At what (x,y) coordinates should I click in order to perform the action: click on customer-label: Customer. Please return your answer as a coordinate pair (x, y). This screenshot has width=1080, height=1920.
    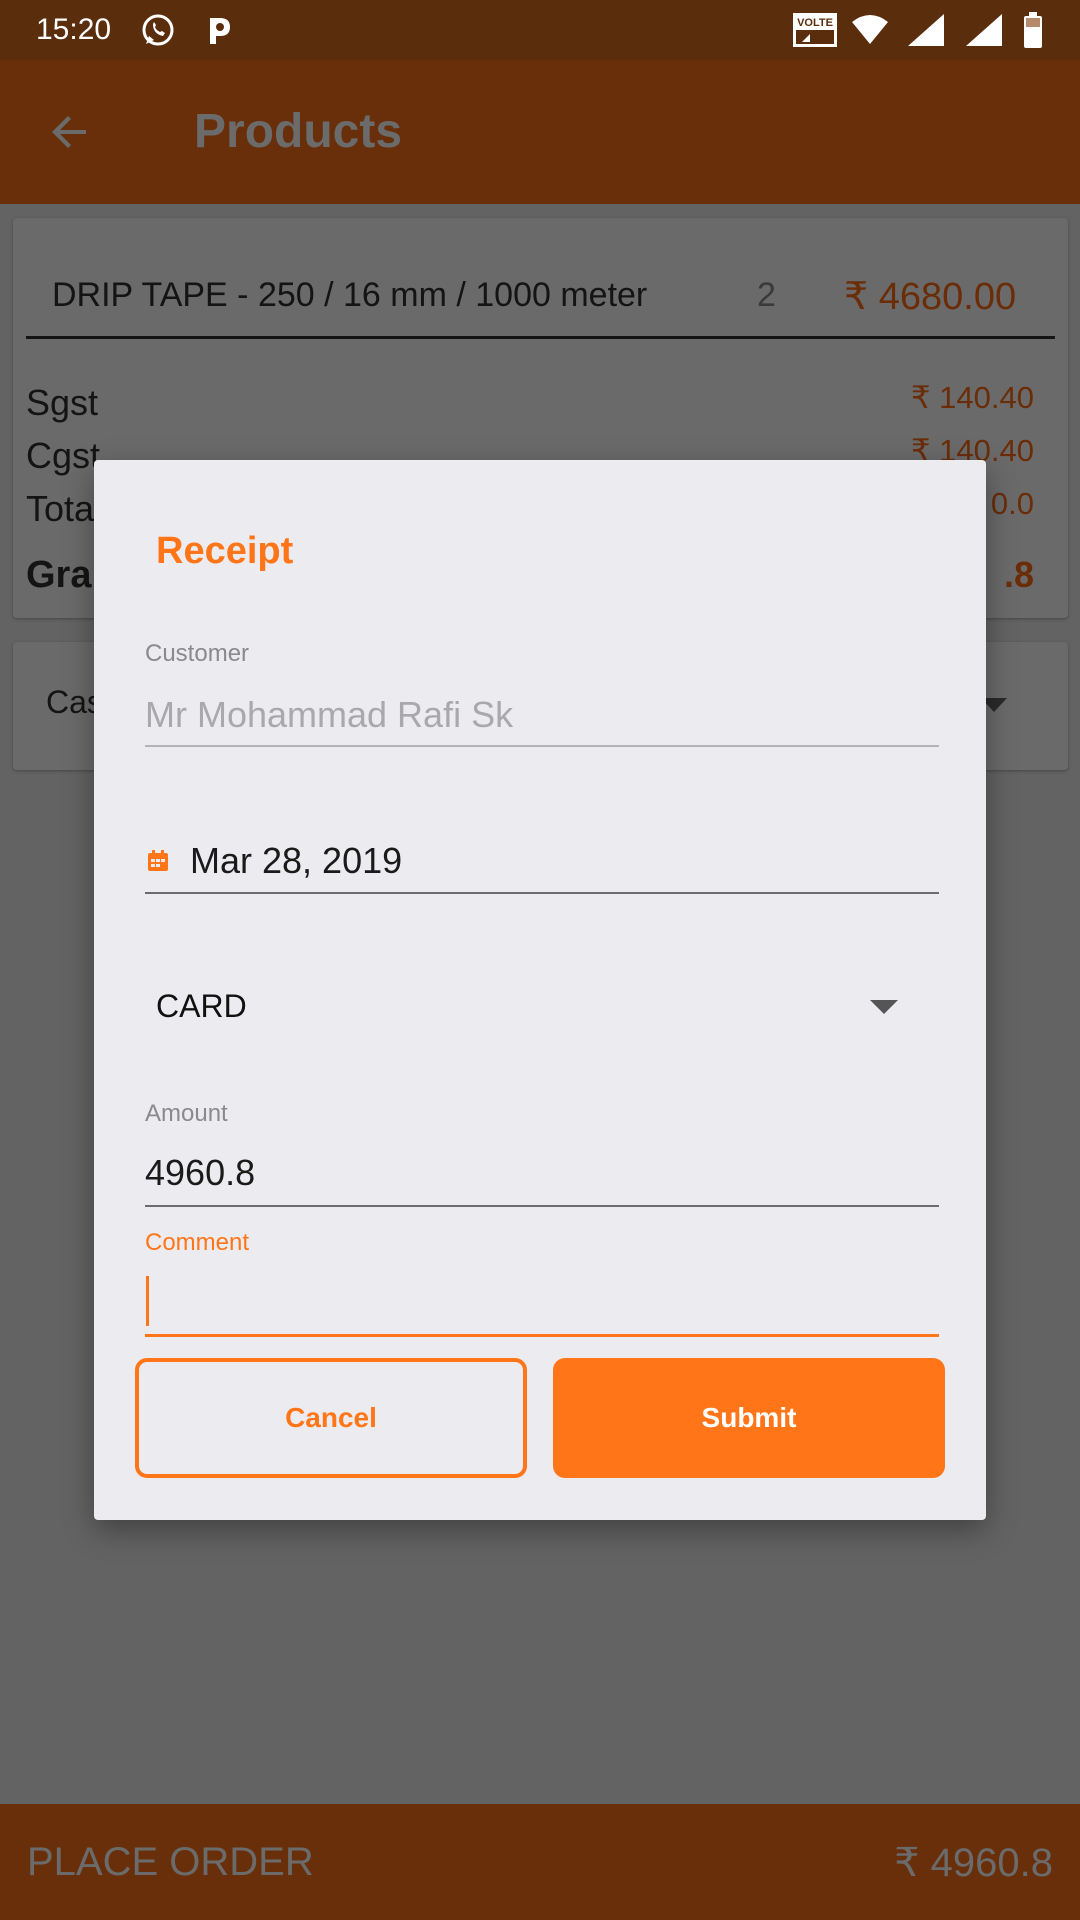
    Looking at the image, I should click on (197, 653).